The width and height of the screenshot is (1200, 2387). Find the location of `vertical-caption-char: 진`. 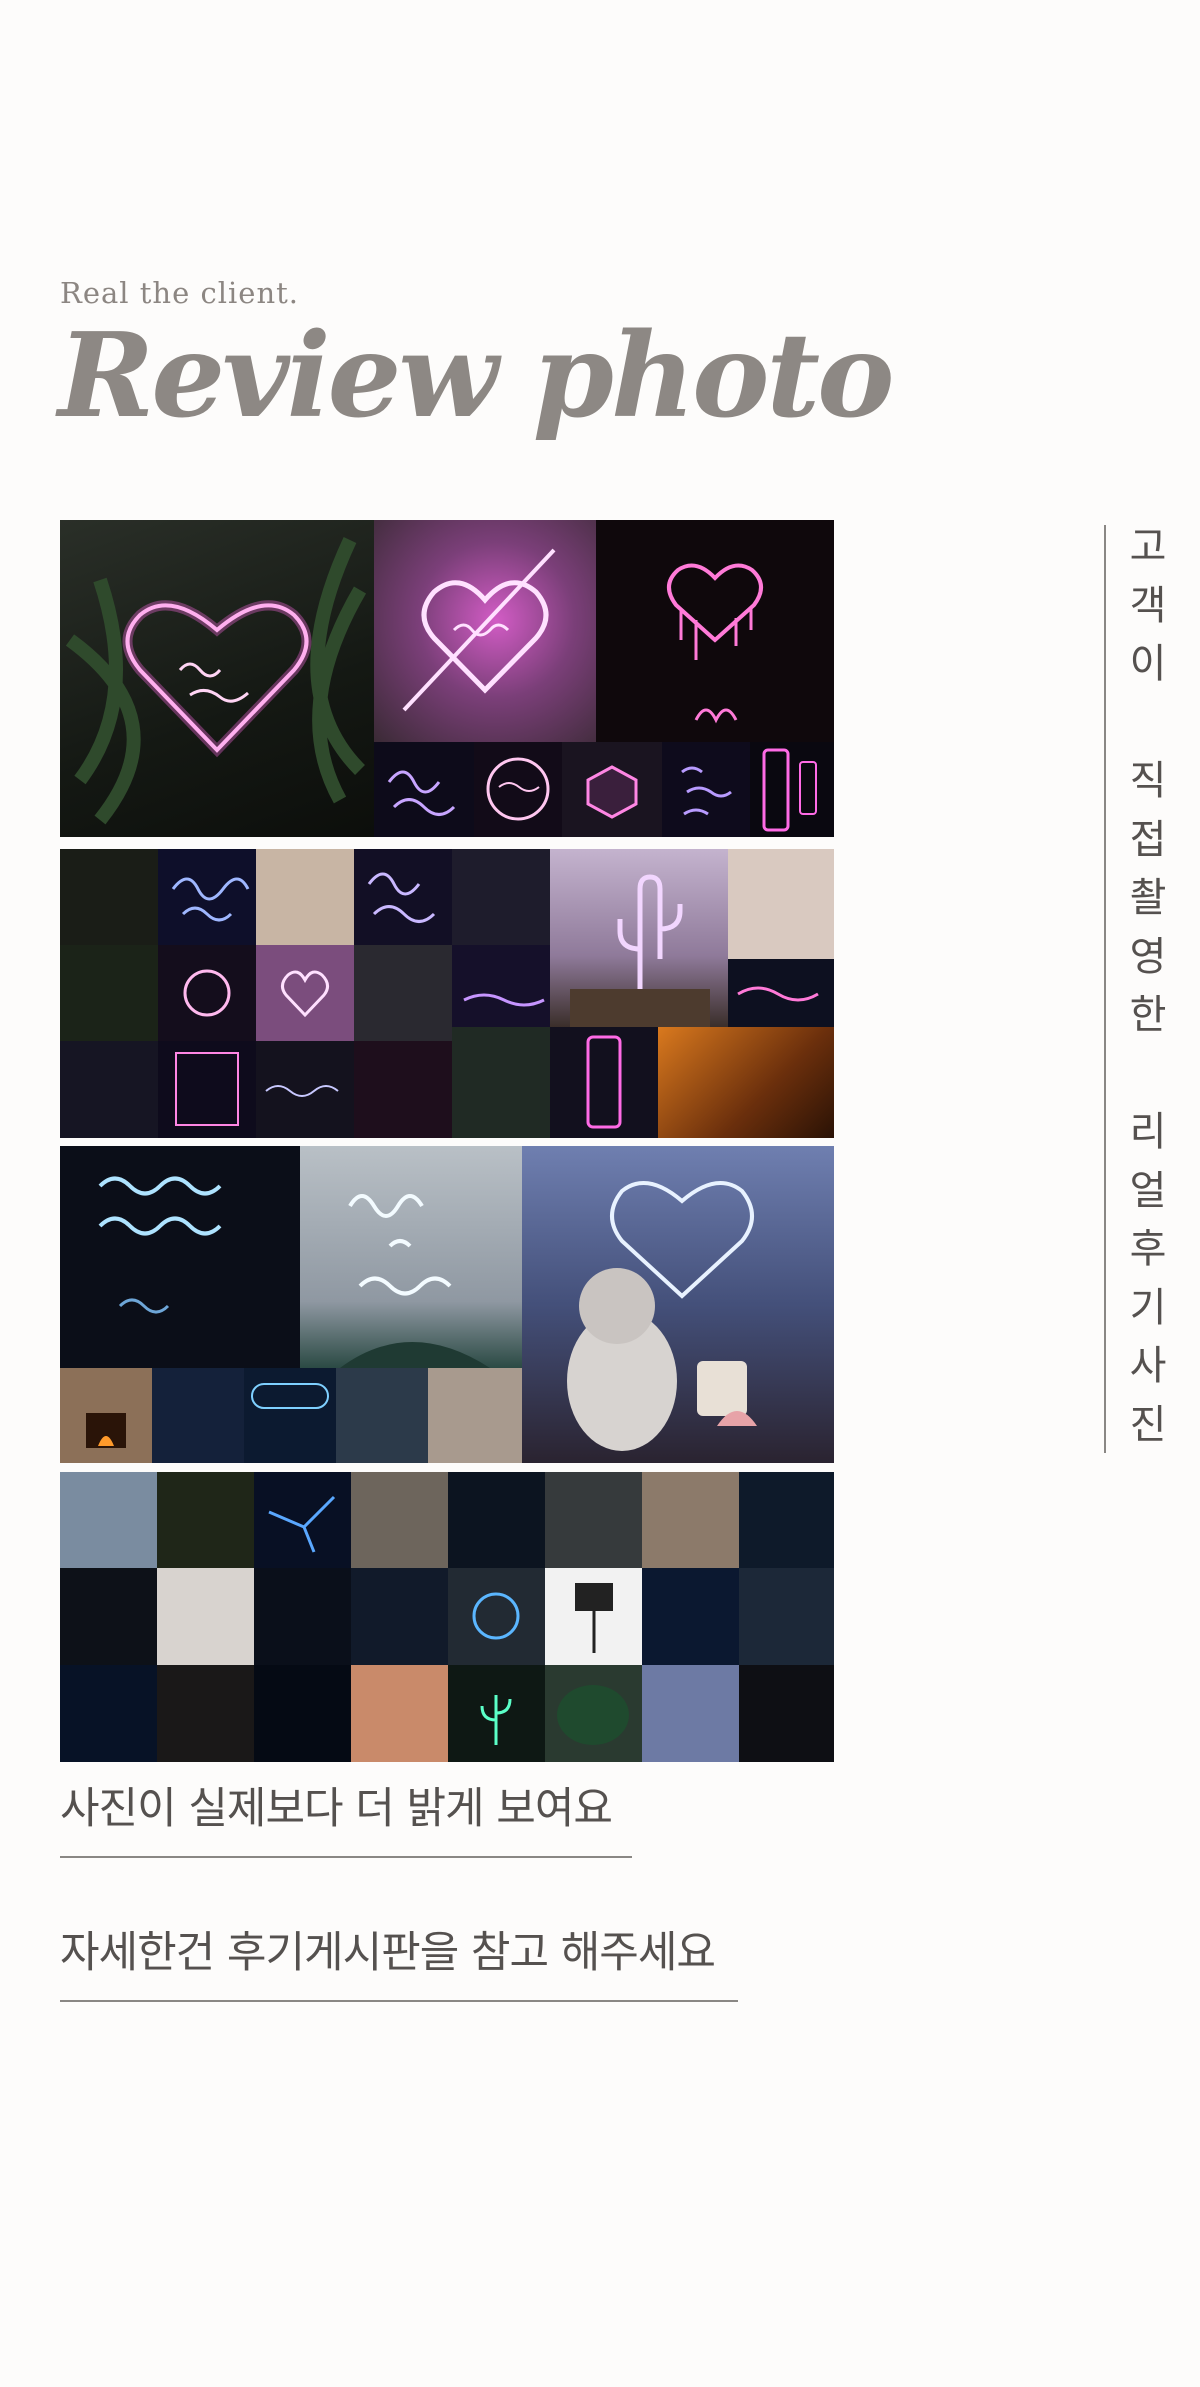

vertical-caption-char: 진 is located at coordinates (1148, 1424).